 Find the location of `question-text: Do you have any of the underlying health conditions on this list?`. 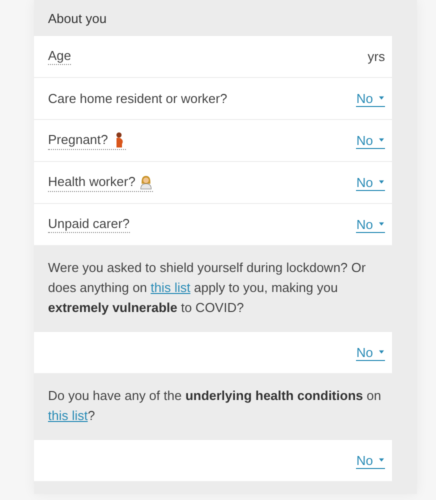

question-text: Do you have any of the underlying health conditions on this list? is located at coordinates (214, 406).